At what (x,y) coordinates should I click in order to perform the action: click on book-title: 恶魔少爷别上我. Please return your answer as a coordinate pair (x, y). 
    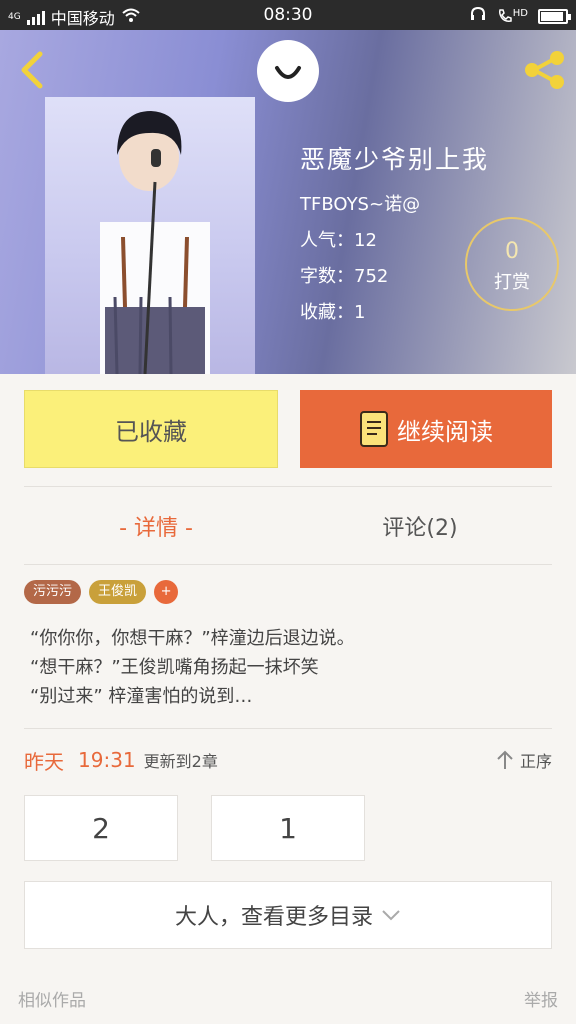
    Looking at the image, I should click on (395, 159).